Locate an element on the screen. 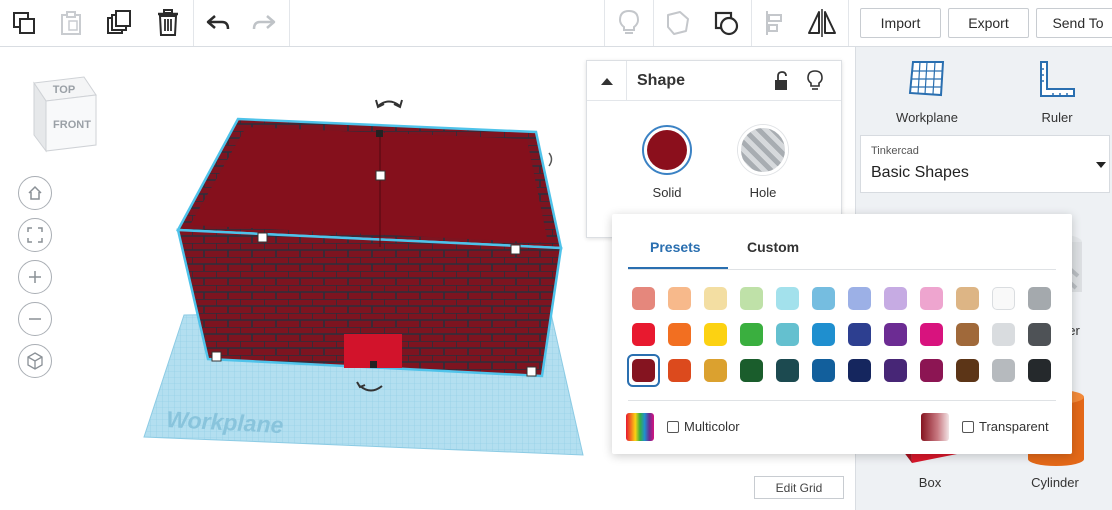  collapse-inspector-button is located at coordinates (607, 81).